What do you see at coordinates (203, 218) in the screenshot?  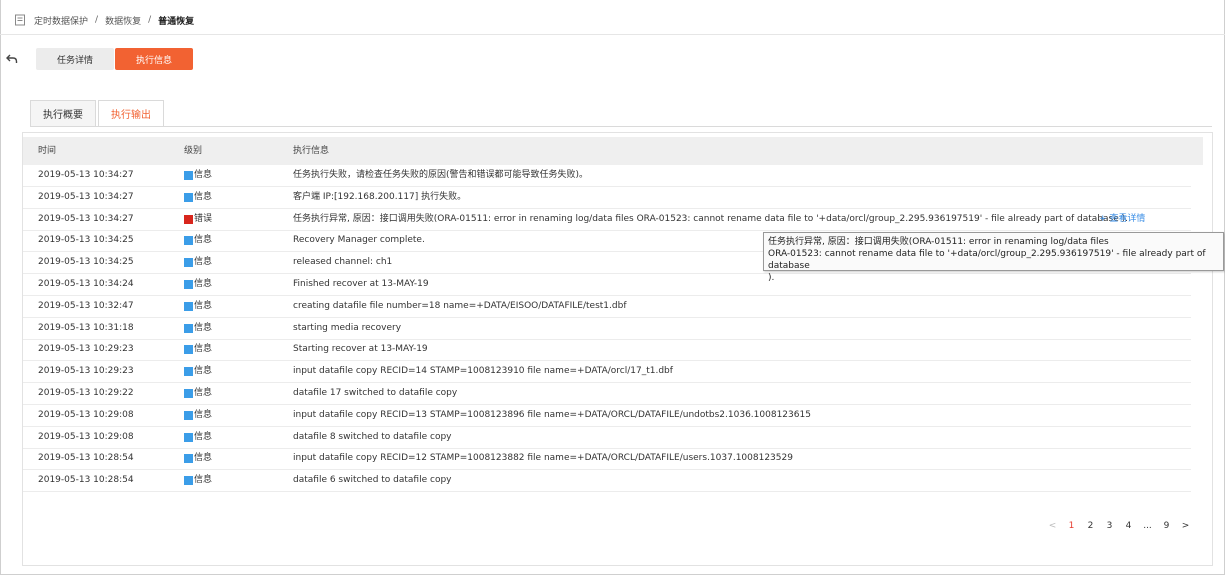 I see `level-label: 错误` at bounding box center [203, 218].